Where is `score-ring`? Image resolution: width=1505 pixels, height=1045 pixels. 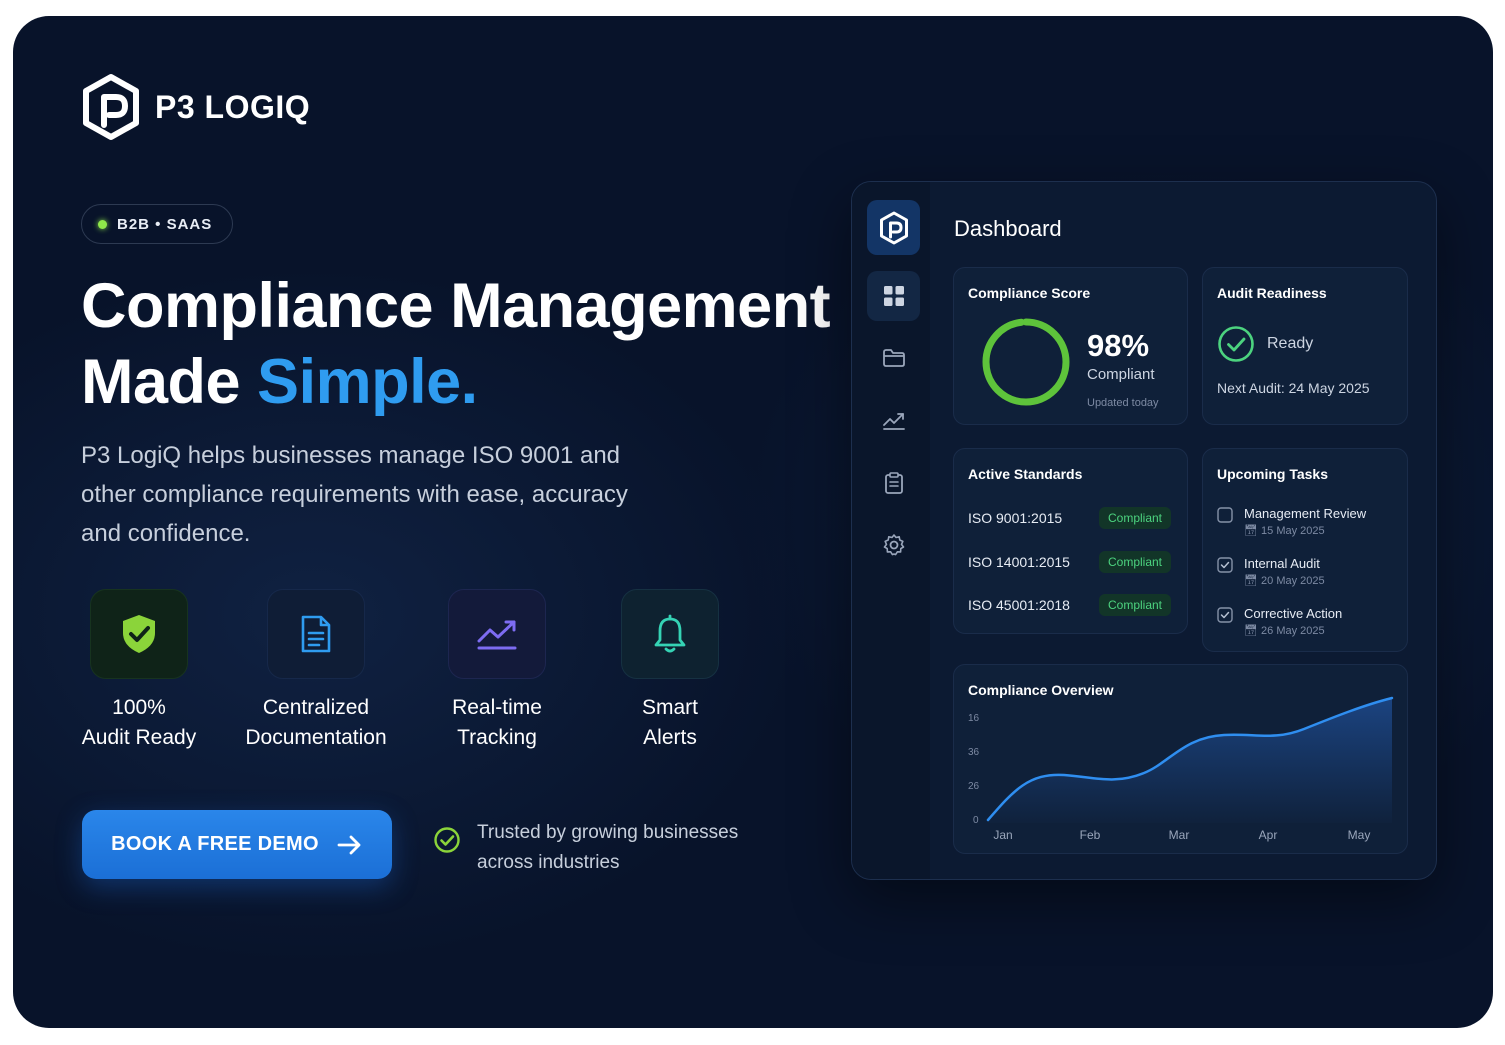 score-ring is located at coordinates (1026, 362).